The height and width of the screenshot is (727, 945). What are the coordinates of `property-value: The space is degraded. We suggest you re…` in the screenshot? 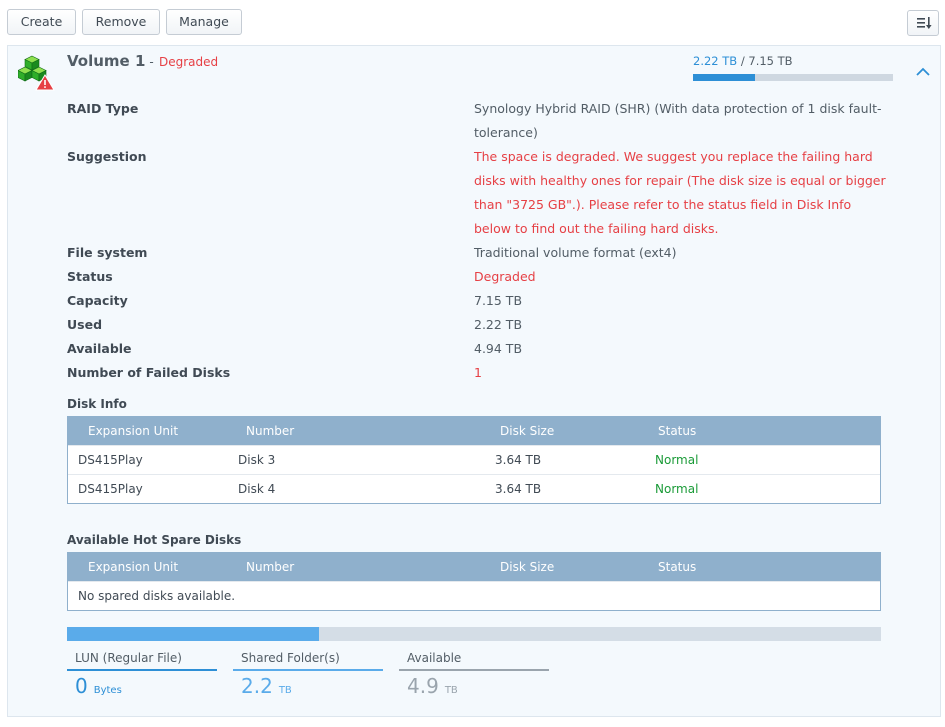 It's located at (680, 192).